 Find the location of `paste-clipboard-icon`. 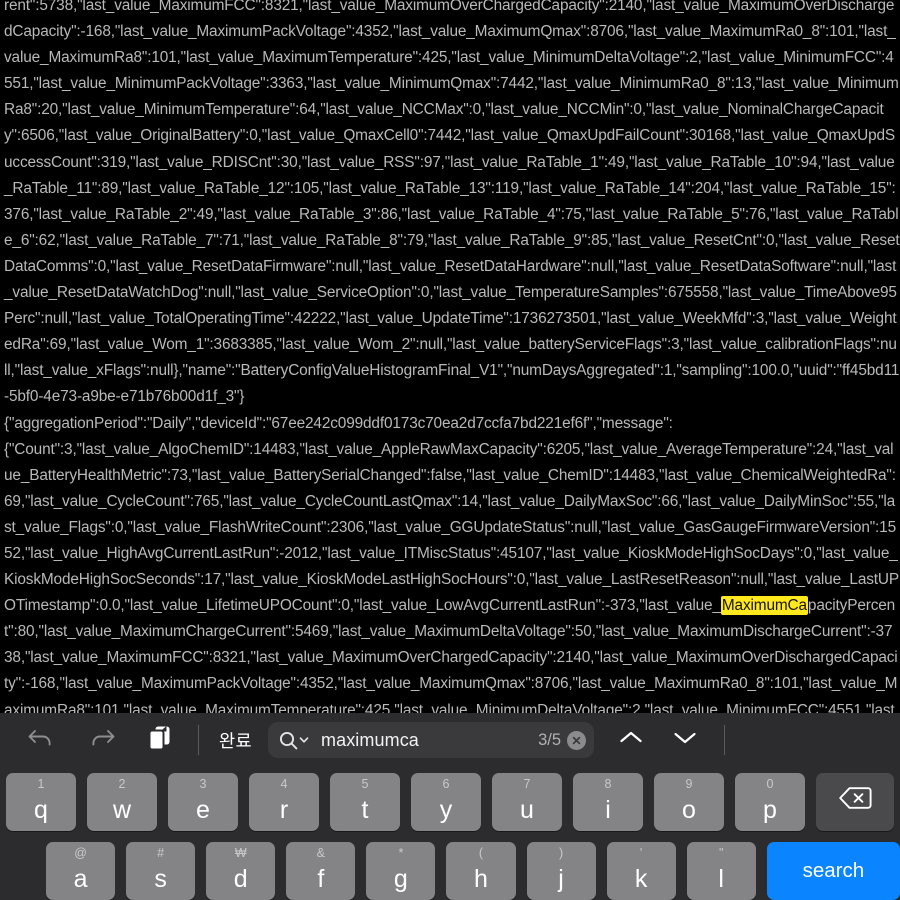

paste-clipboard-icon is located at coordinates (160, 740).